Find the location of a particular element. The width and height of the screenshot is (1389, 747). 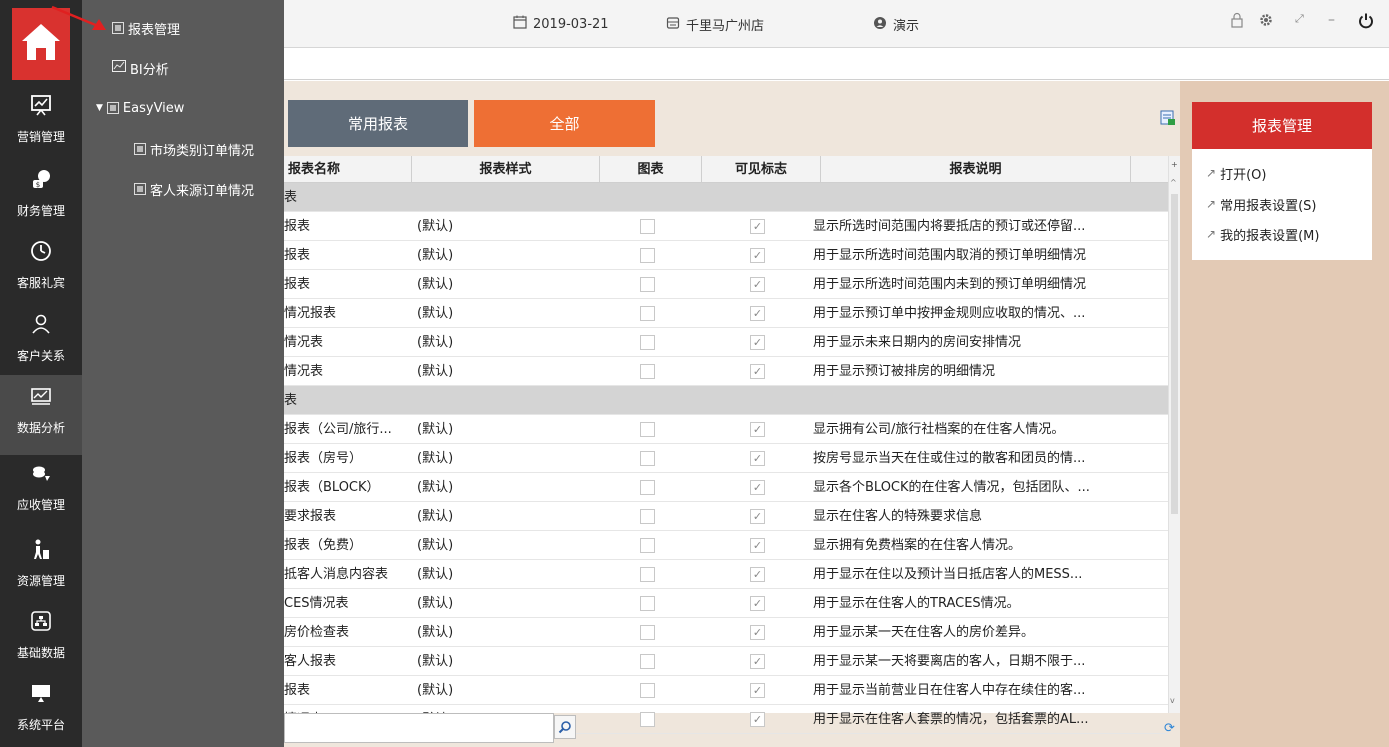

flyout-item-guest-source-orders: 客人来源订单情况 is located at coordinates (194, 189).